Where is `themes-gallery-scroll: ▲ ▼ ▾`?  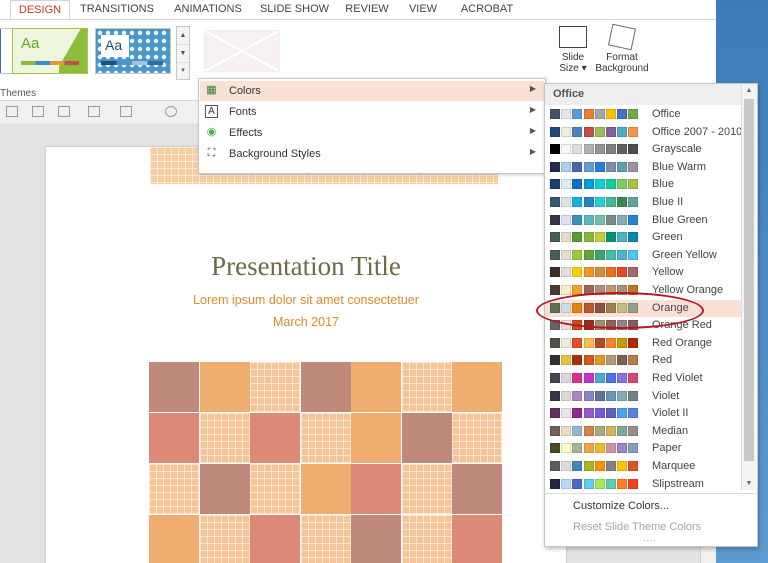
themes-gallery-scroll: ▲ ▼ ▾ is located at coordinates (183, 53).